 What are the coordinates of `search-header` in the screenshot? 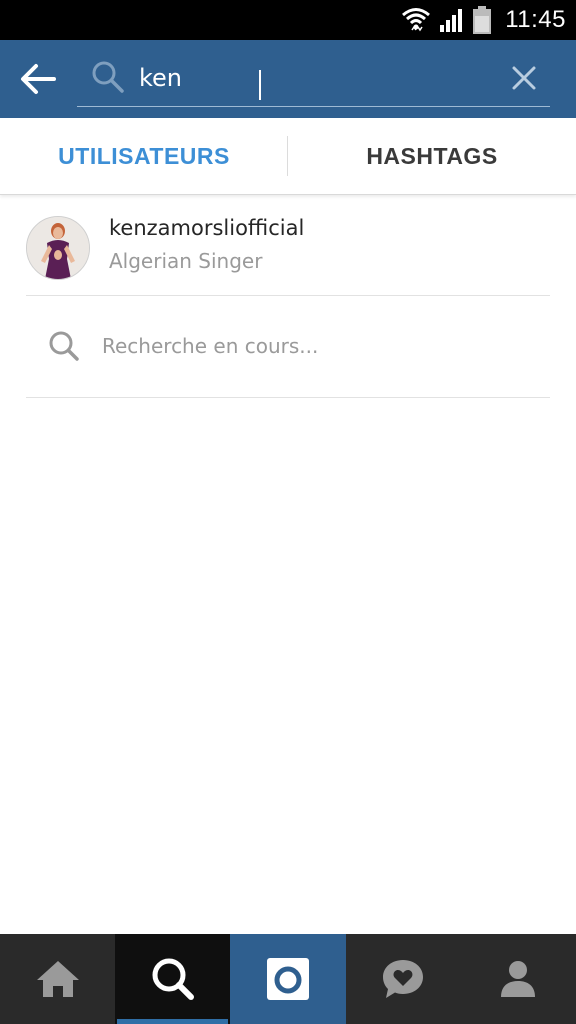 It's located at (288, 79).